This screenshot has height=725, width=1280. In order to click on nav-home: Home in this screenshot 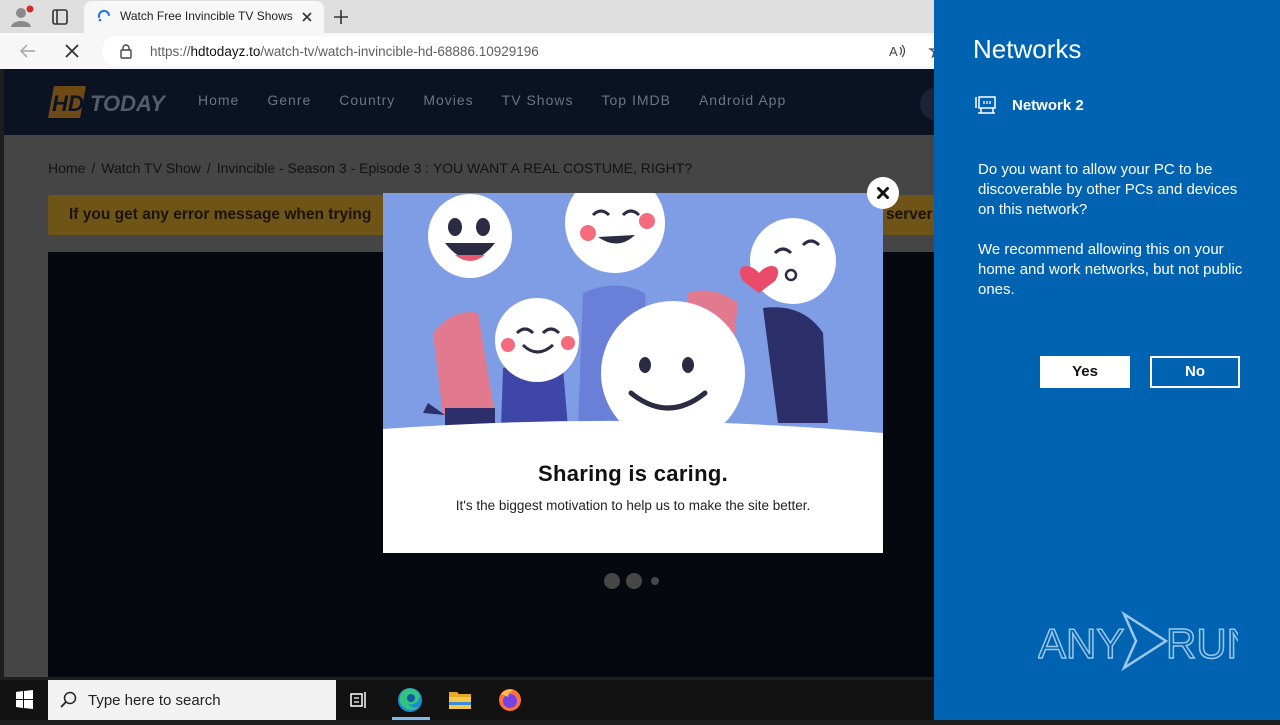, I will do `click(218, 102)`.